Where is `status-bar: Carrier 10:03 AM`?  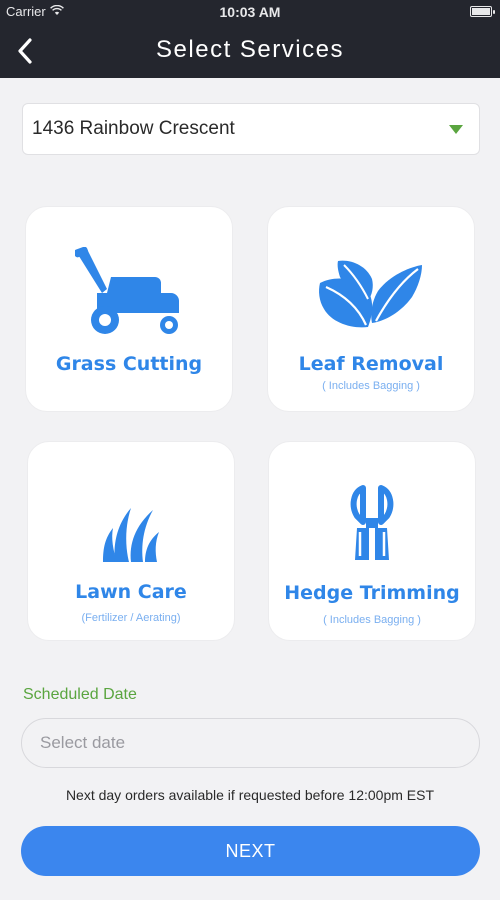
status-bar: Carrier 10:03 AM is located at coordinates (250, 12).